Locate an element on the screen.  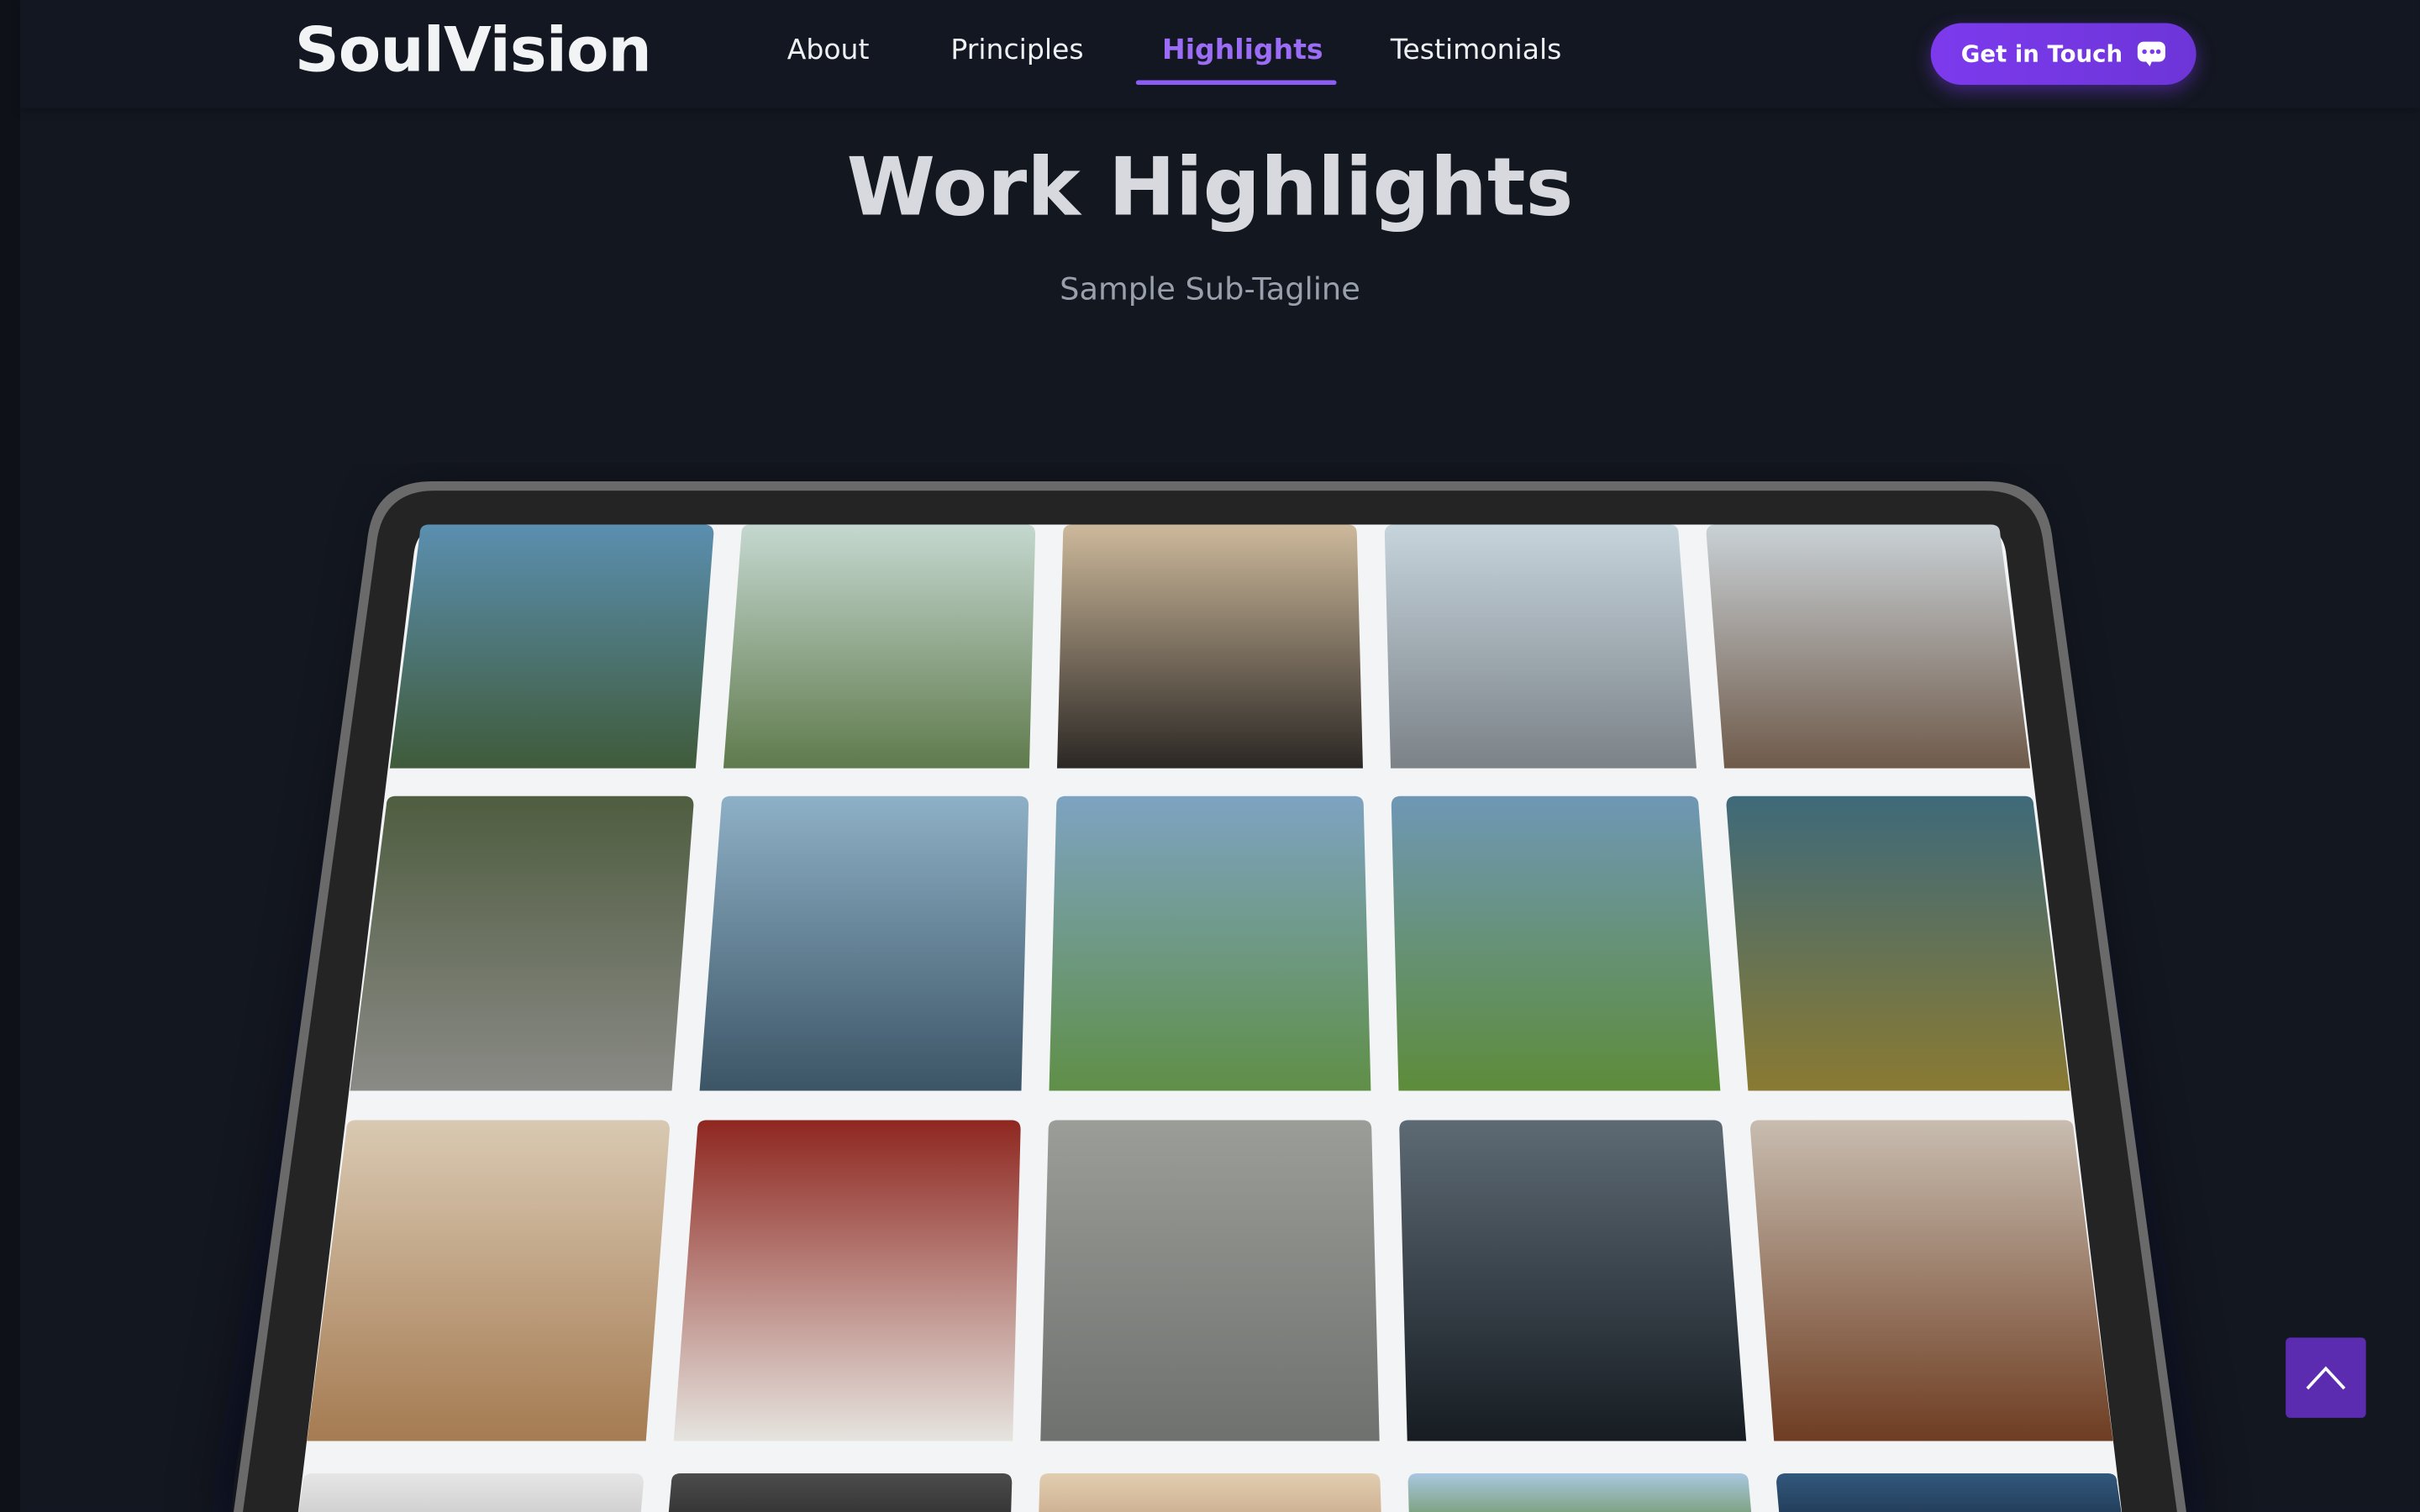
gallery-photo-white-heels is located at coordinates (847, 1280).